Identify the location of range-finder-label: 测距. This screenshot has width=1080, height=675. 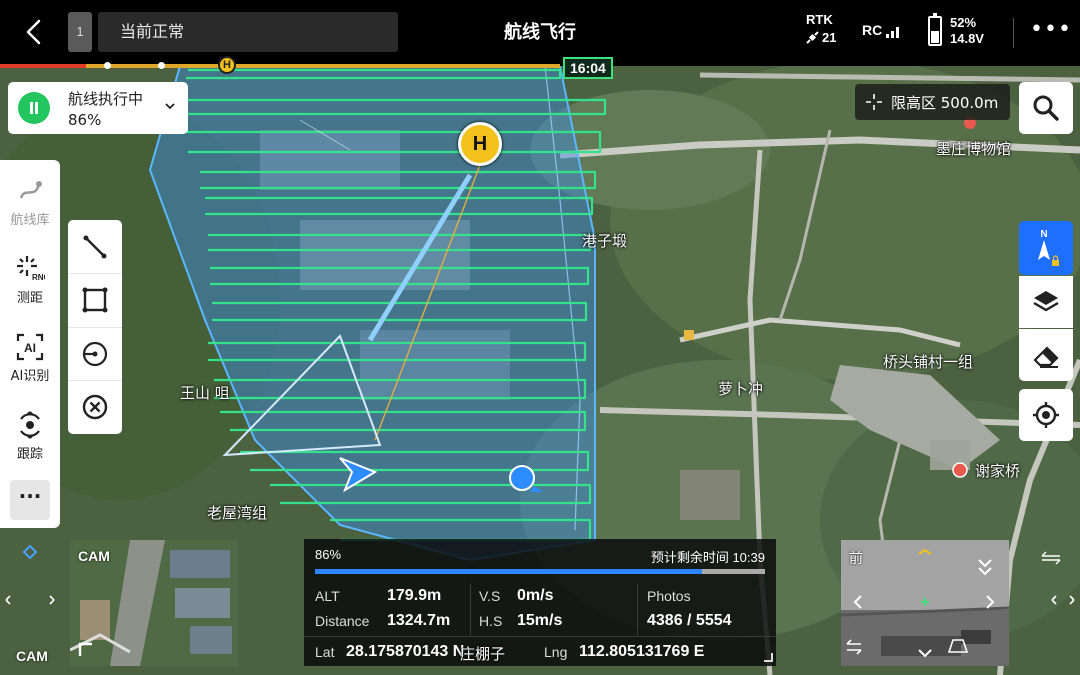
(29, 298).